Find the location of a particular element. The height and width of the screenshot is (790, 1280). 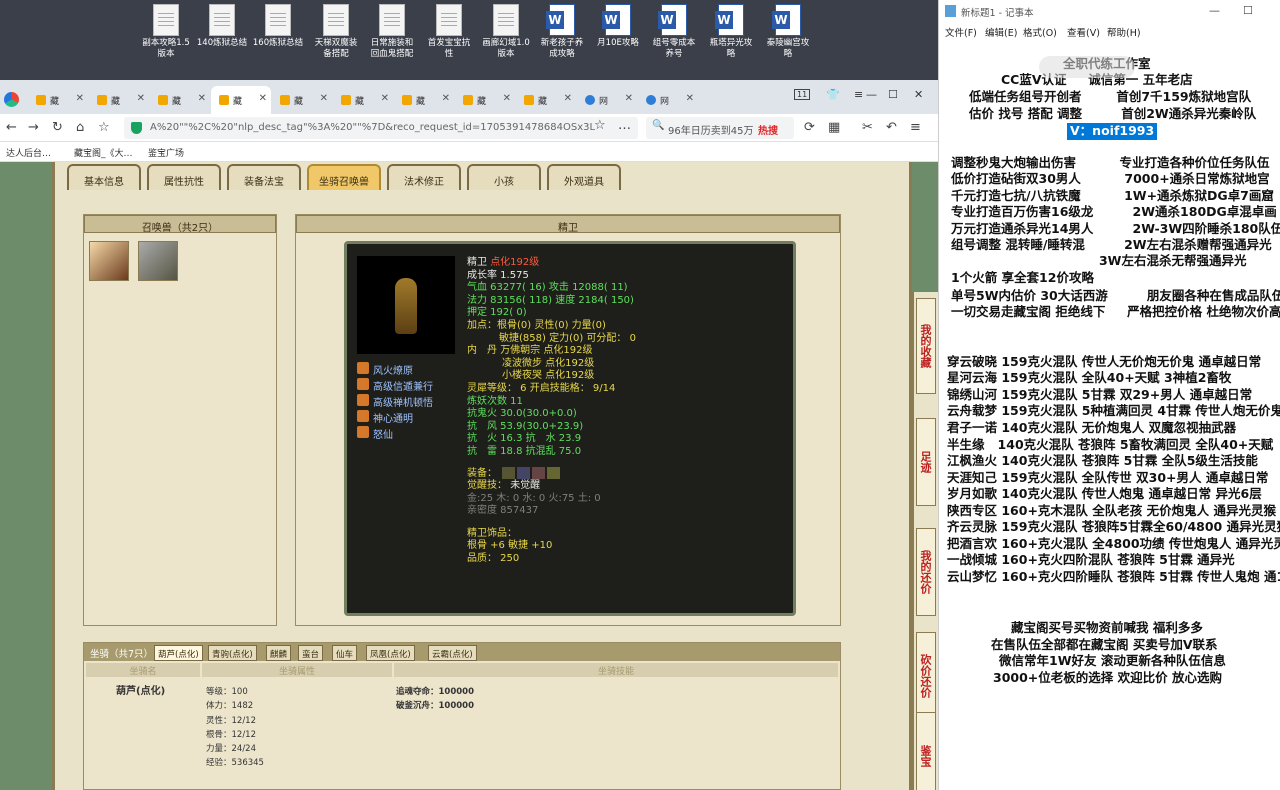

favorite-icon: ☆ is located at coordinates (600, 125).